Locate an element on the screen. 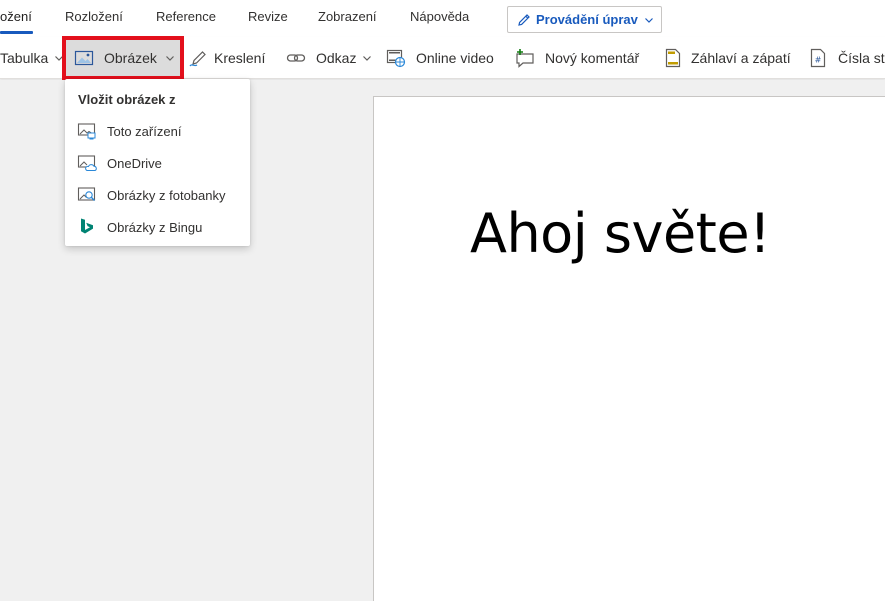 The image size is (885, 601). editing-mode-button: Provádění úprav is located at coordinates (584, 19).